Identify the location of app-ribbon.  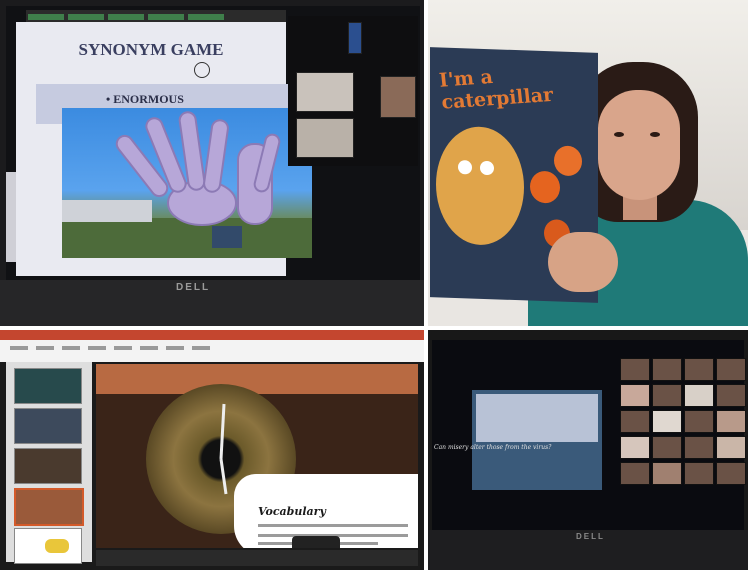
(212, 351).